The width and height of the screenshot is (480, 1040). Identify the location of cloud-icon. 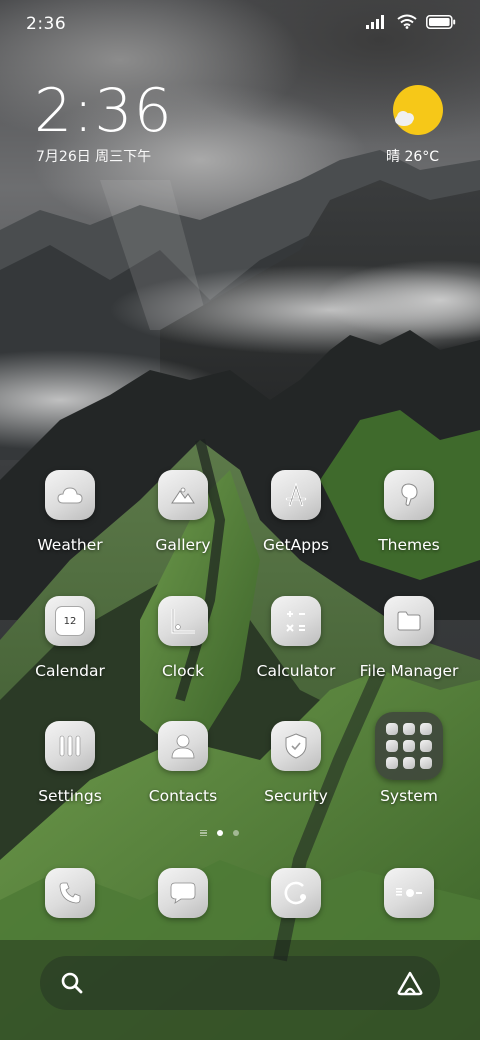
(70, 495).